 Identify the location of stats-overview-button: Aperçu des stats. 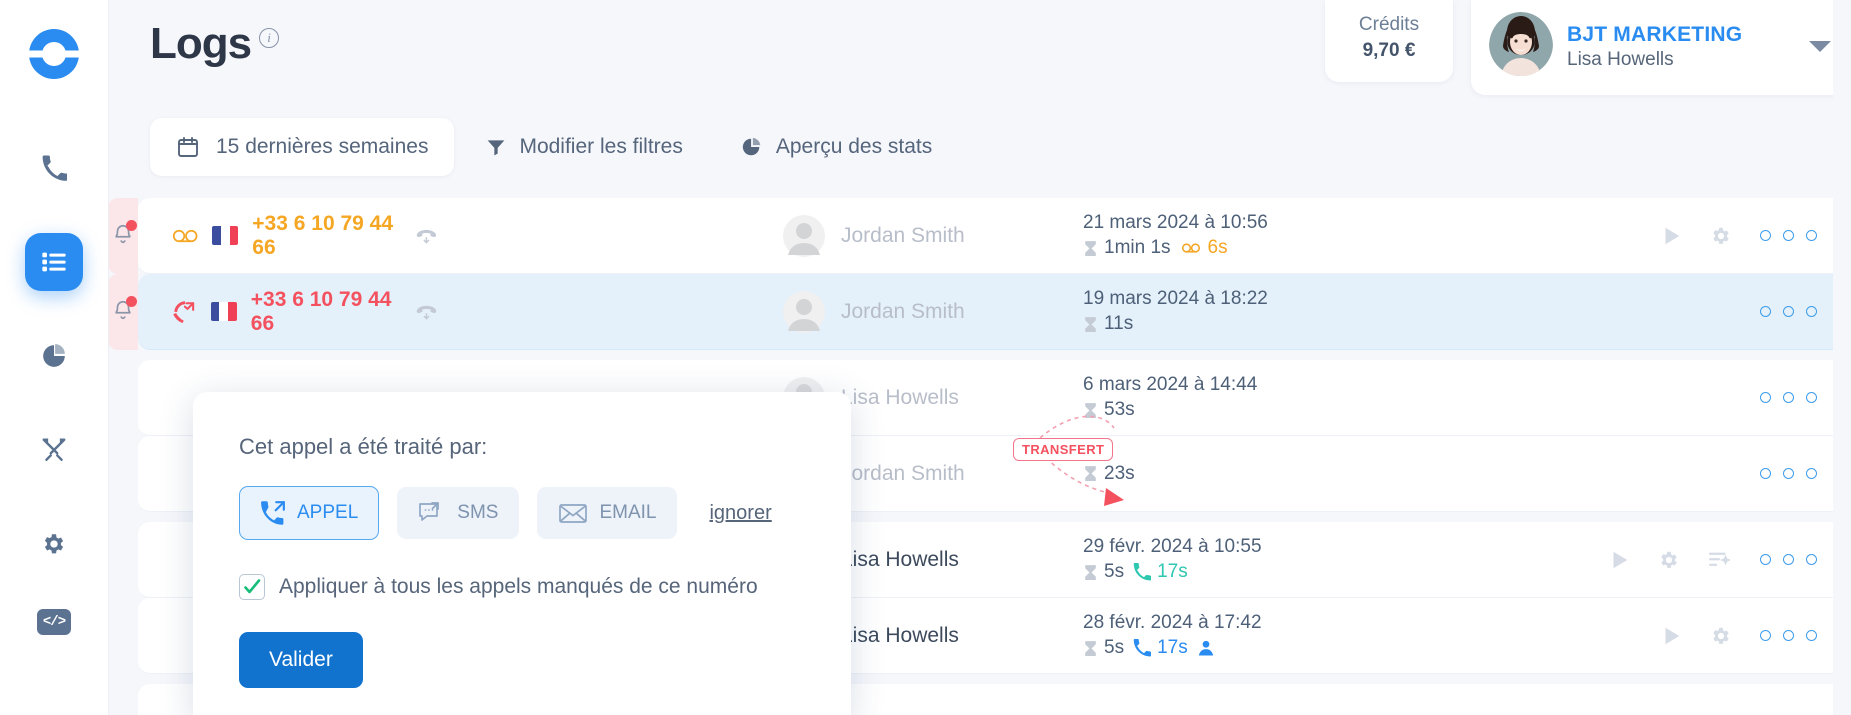
(836, 147).